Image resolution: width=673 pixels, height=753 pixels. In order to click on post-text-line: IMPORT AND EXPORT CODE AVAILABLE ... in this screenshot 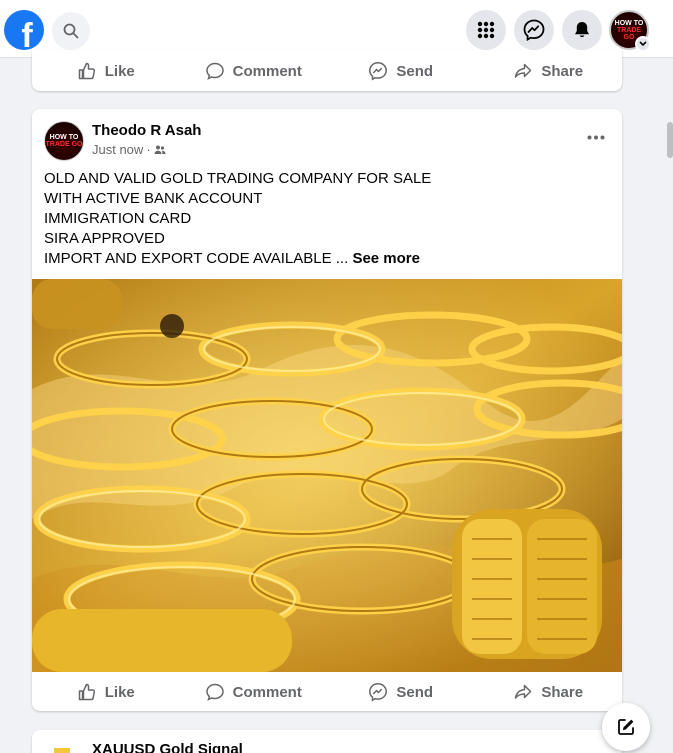, I will do `click(196, 258)`.